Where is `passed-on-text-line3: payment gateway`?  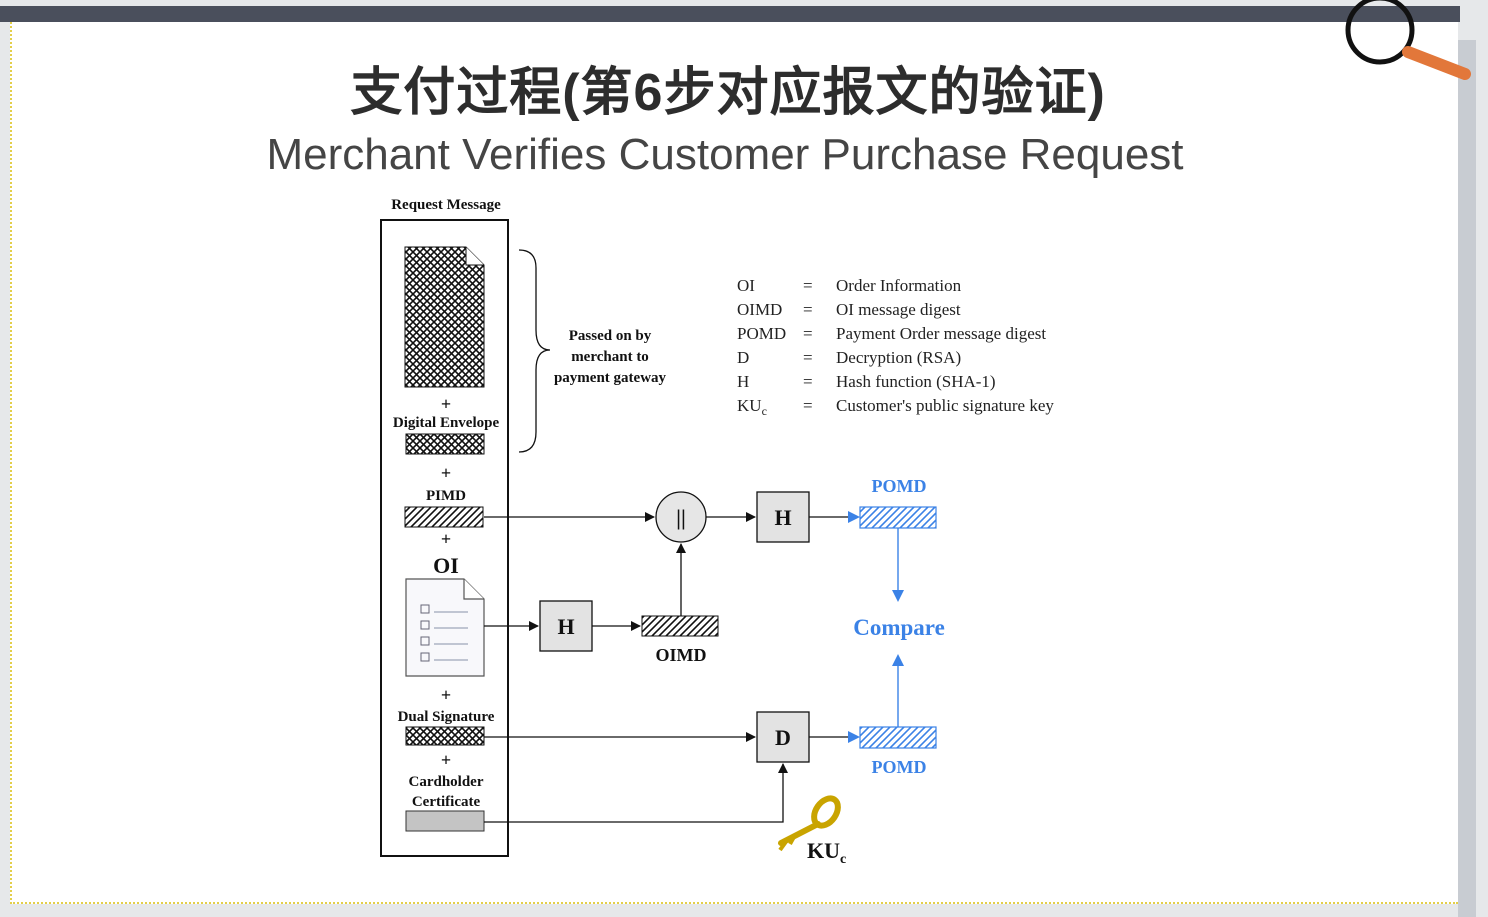
passed-on-text-line3: payment gateway is located at coordinates (610, 378).